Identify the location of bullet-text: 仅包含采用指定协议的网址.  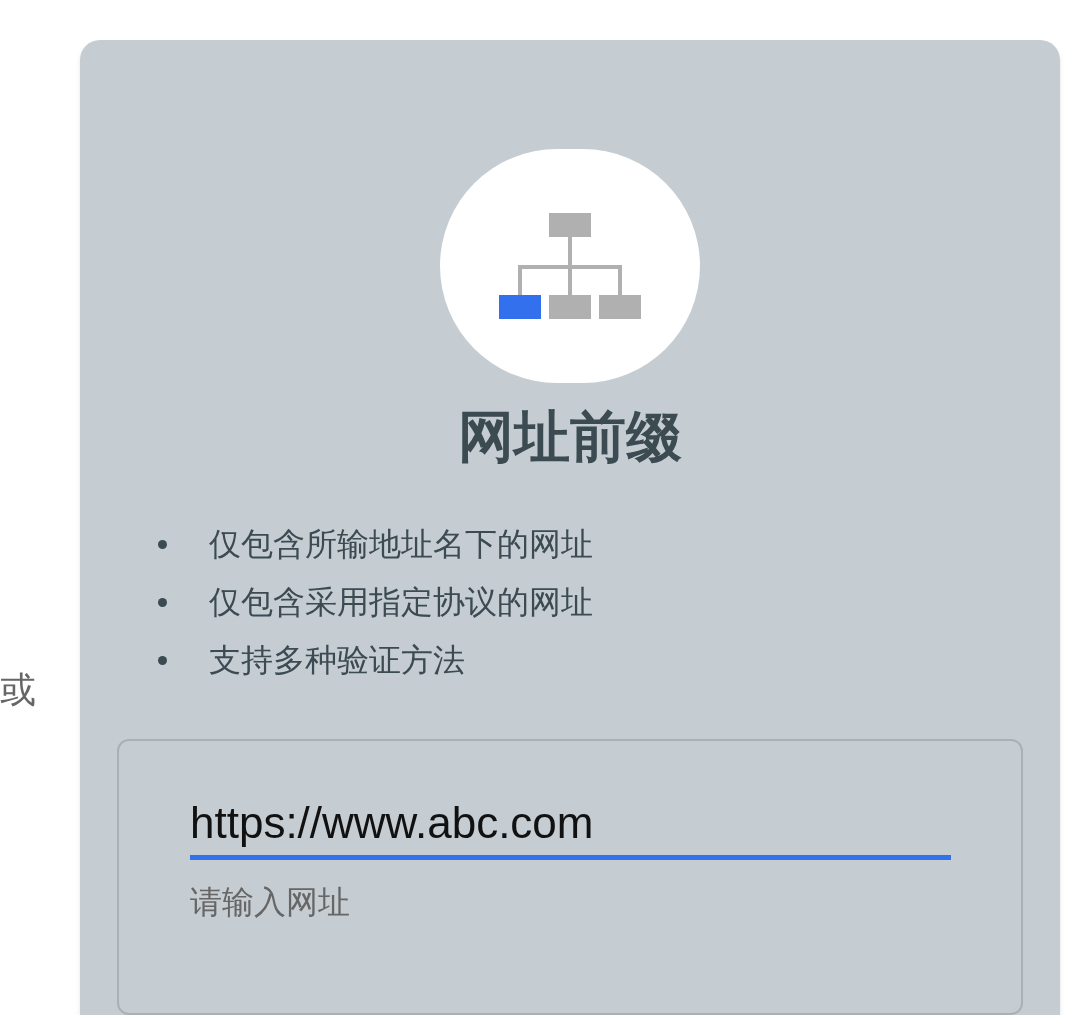
(401, 603).